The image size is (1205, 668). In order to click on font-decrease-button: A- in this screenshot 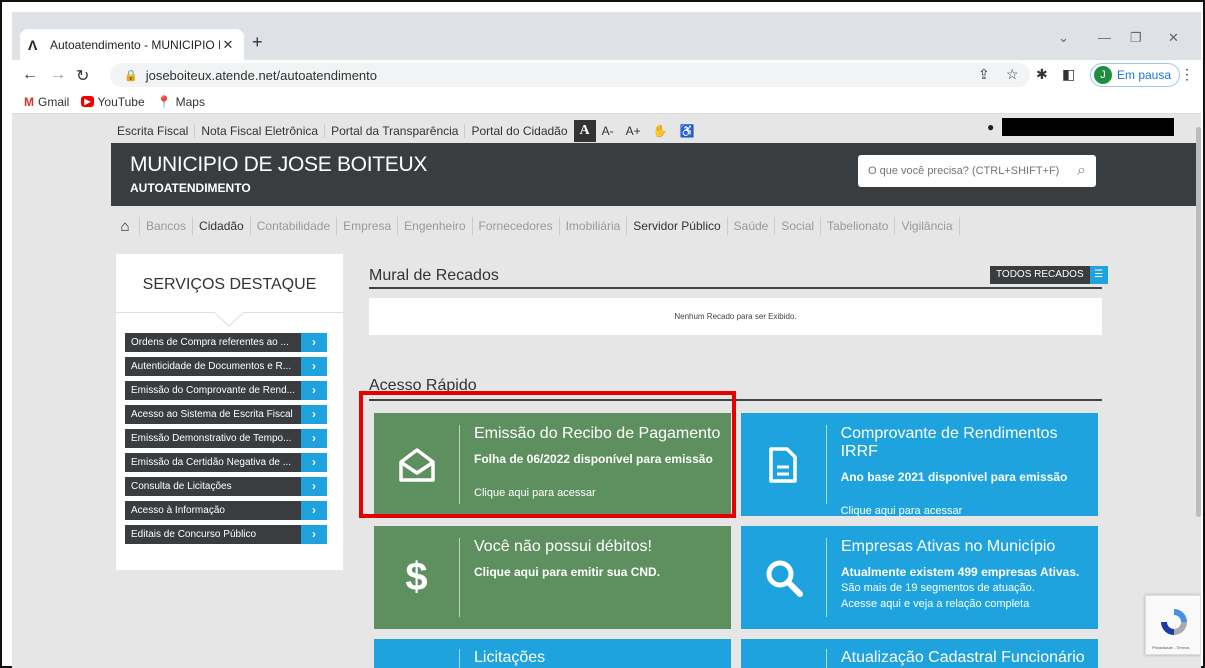, I will do `click(608, 131)`.